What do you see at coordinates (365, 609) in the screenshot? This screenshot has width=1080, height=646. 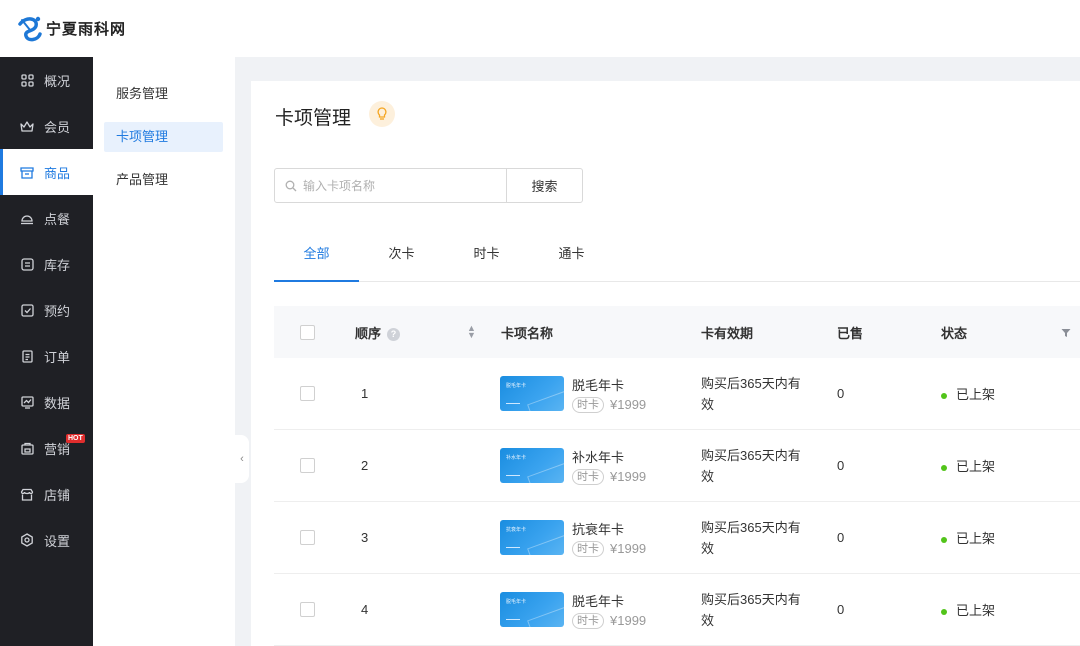 I see `row-order: 4` at bounding box center [365, 609].